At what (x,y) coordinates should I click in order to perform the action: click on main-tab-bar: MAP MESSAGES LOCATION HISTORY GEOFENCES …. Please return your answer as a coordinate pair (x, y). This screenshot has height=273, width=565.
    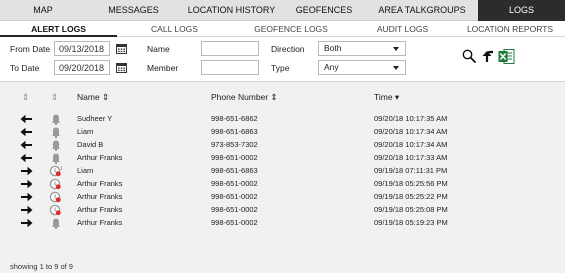
    Looking at the image, I should click on (282, 10).